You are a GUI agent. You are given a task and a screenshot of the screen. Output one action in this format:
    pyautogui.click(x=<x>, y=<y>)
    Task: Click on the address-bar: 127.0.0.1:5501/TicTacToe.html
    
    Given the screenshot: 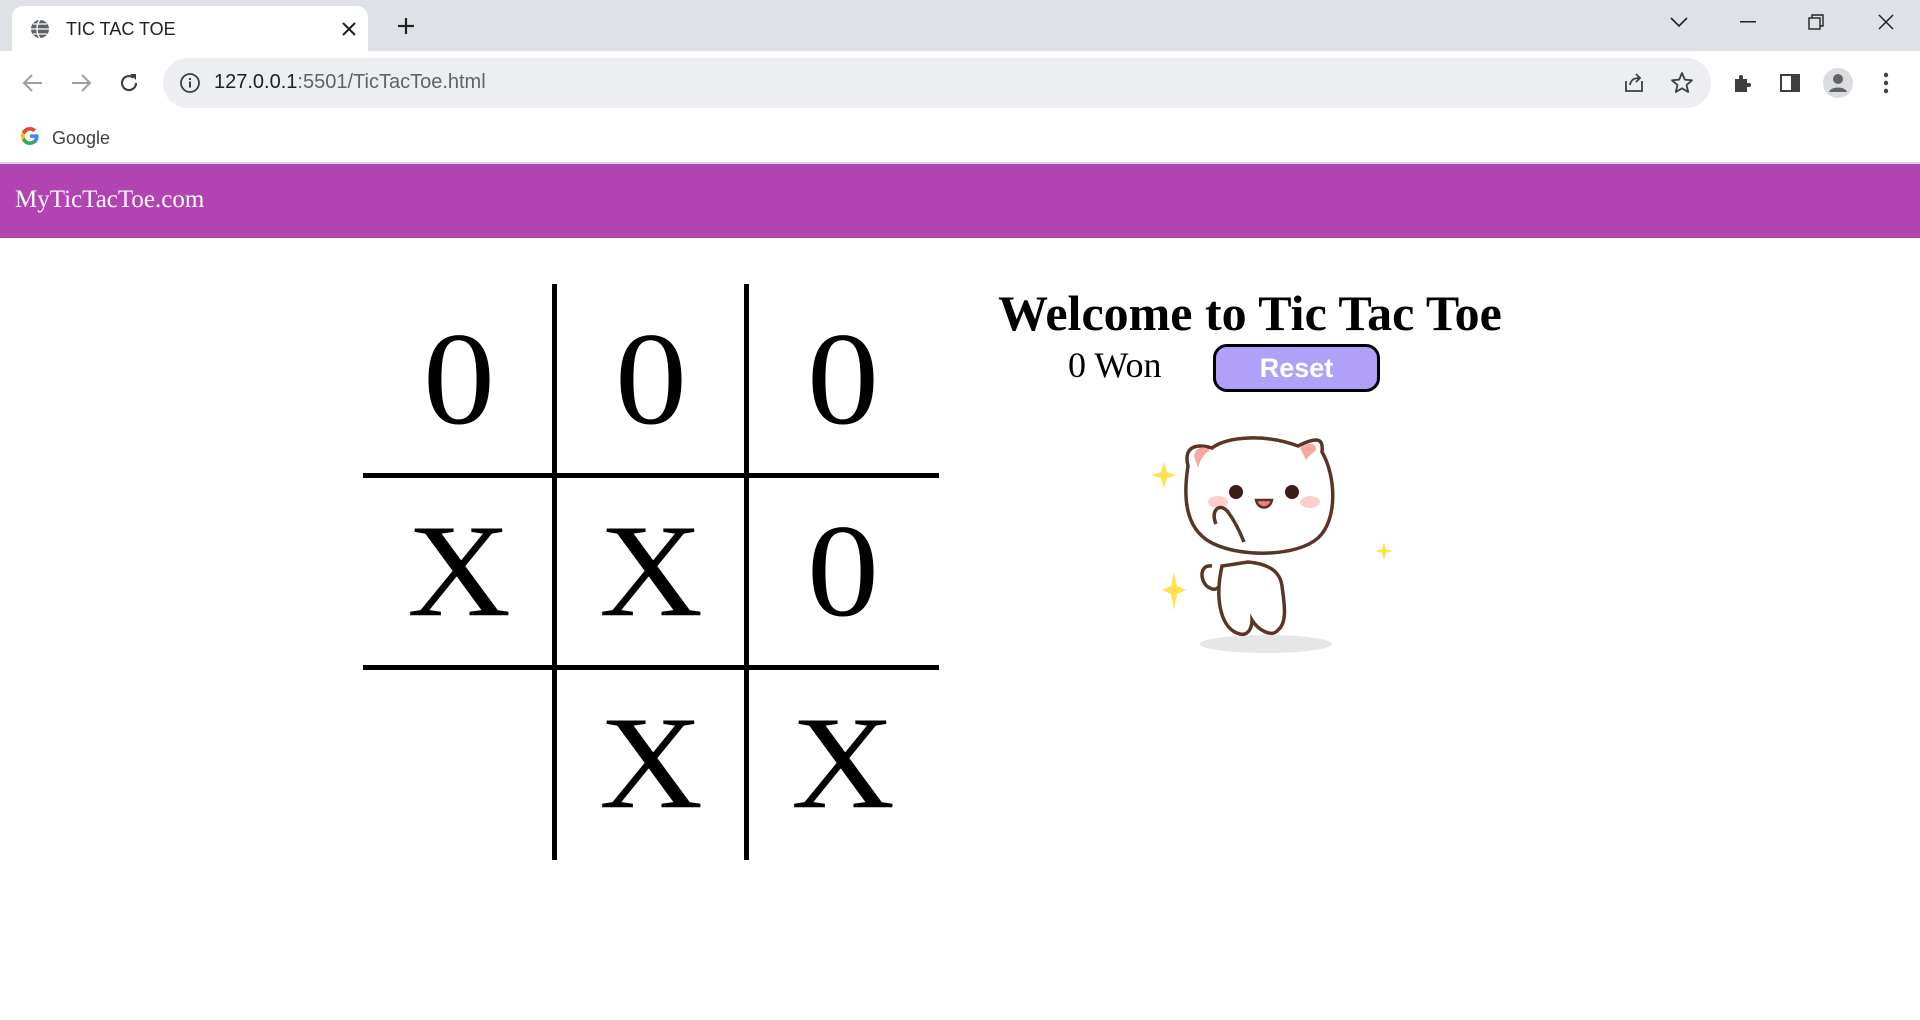 What is the action you would take?
    pyautogui.click(x=937, y=83)
    